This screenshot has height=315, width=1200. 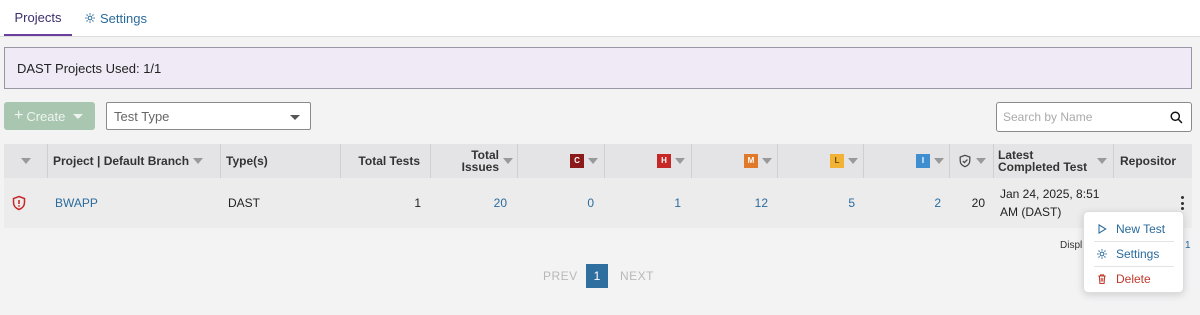 I want to click on low-badge: L, so click(x=837, y=161).